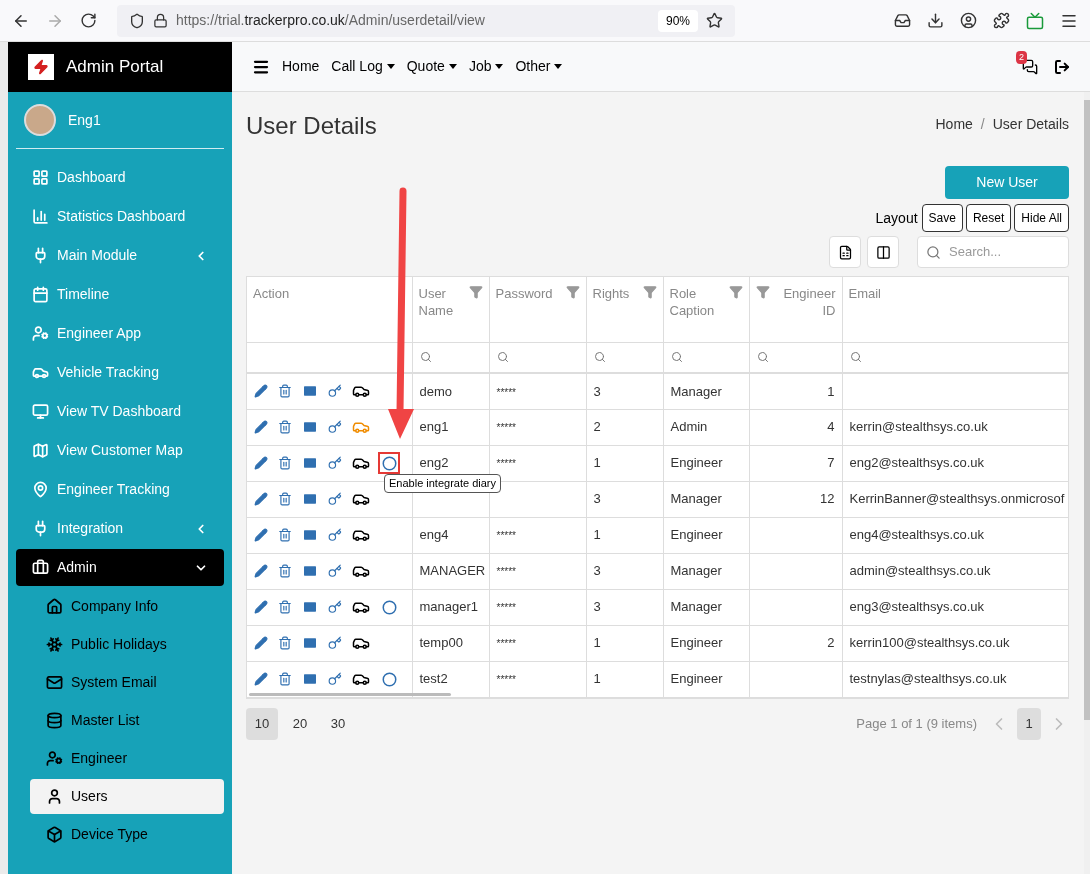  What do you see at coordinates (929, 643) in the screenshot?
I see `table-cell: kerrin100@stealthsys.co.uk` at bounding box center [929, 643].